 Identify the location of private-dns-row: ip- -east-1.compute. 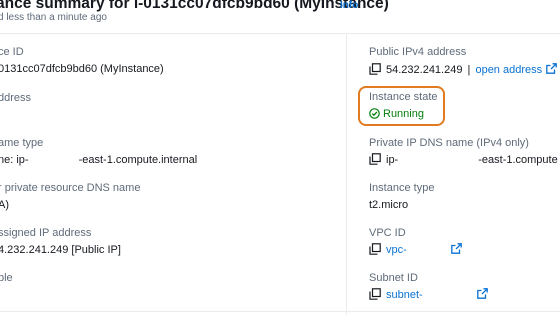
(463, 159).